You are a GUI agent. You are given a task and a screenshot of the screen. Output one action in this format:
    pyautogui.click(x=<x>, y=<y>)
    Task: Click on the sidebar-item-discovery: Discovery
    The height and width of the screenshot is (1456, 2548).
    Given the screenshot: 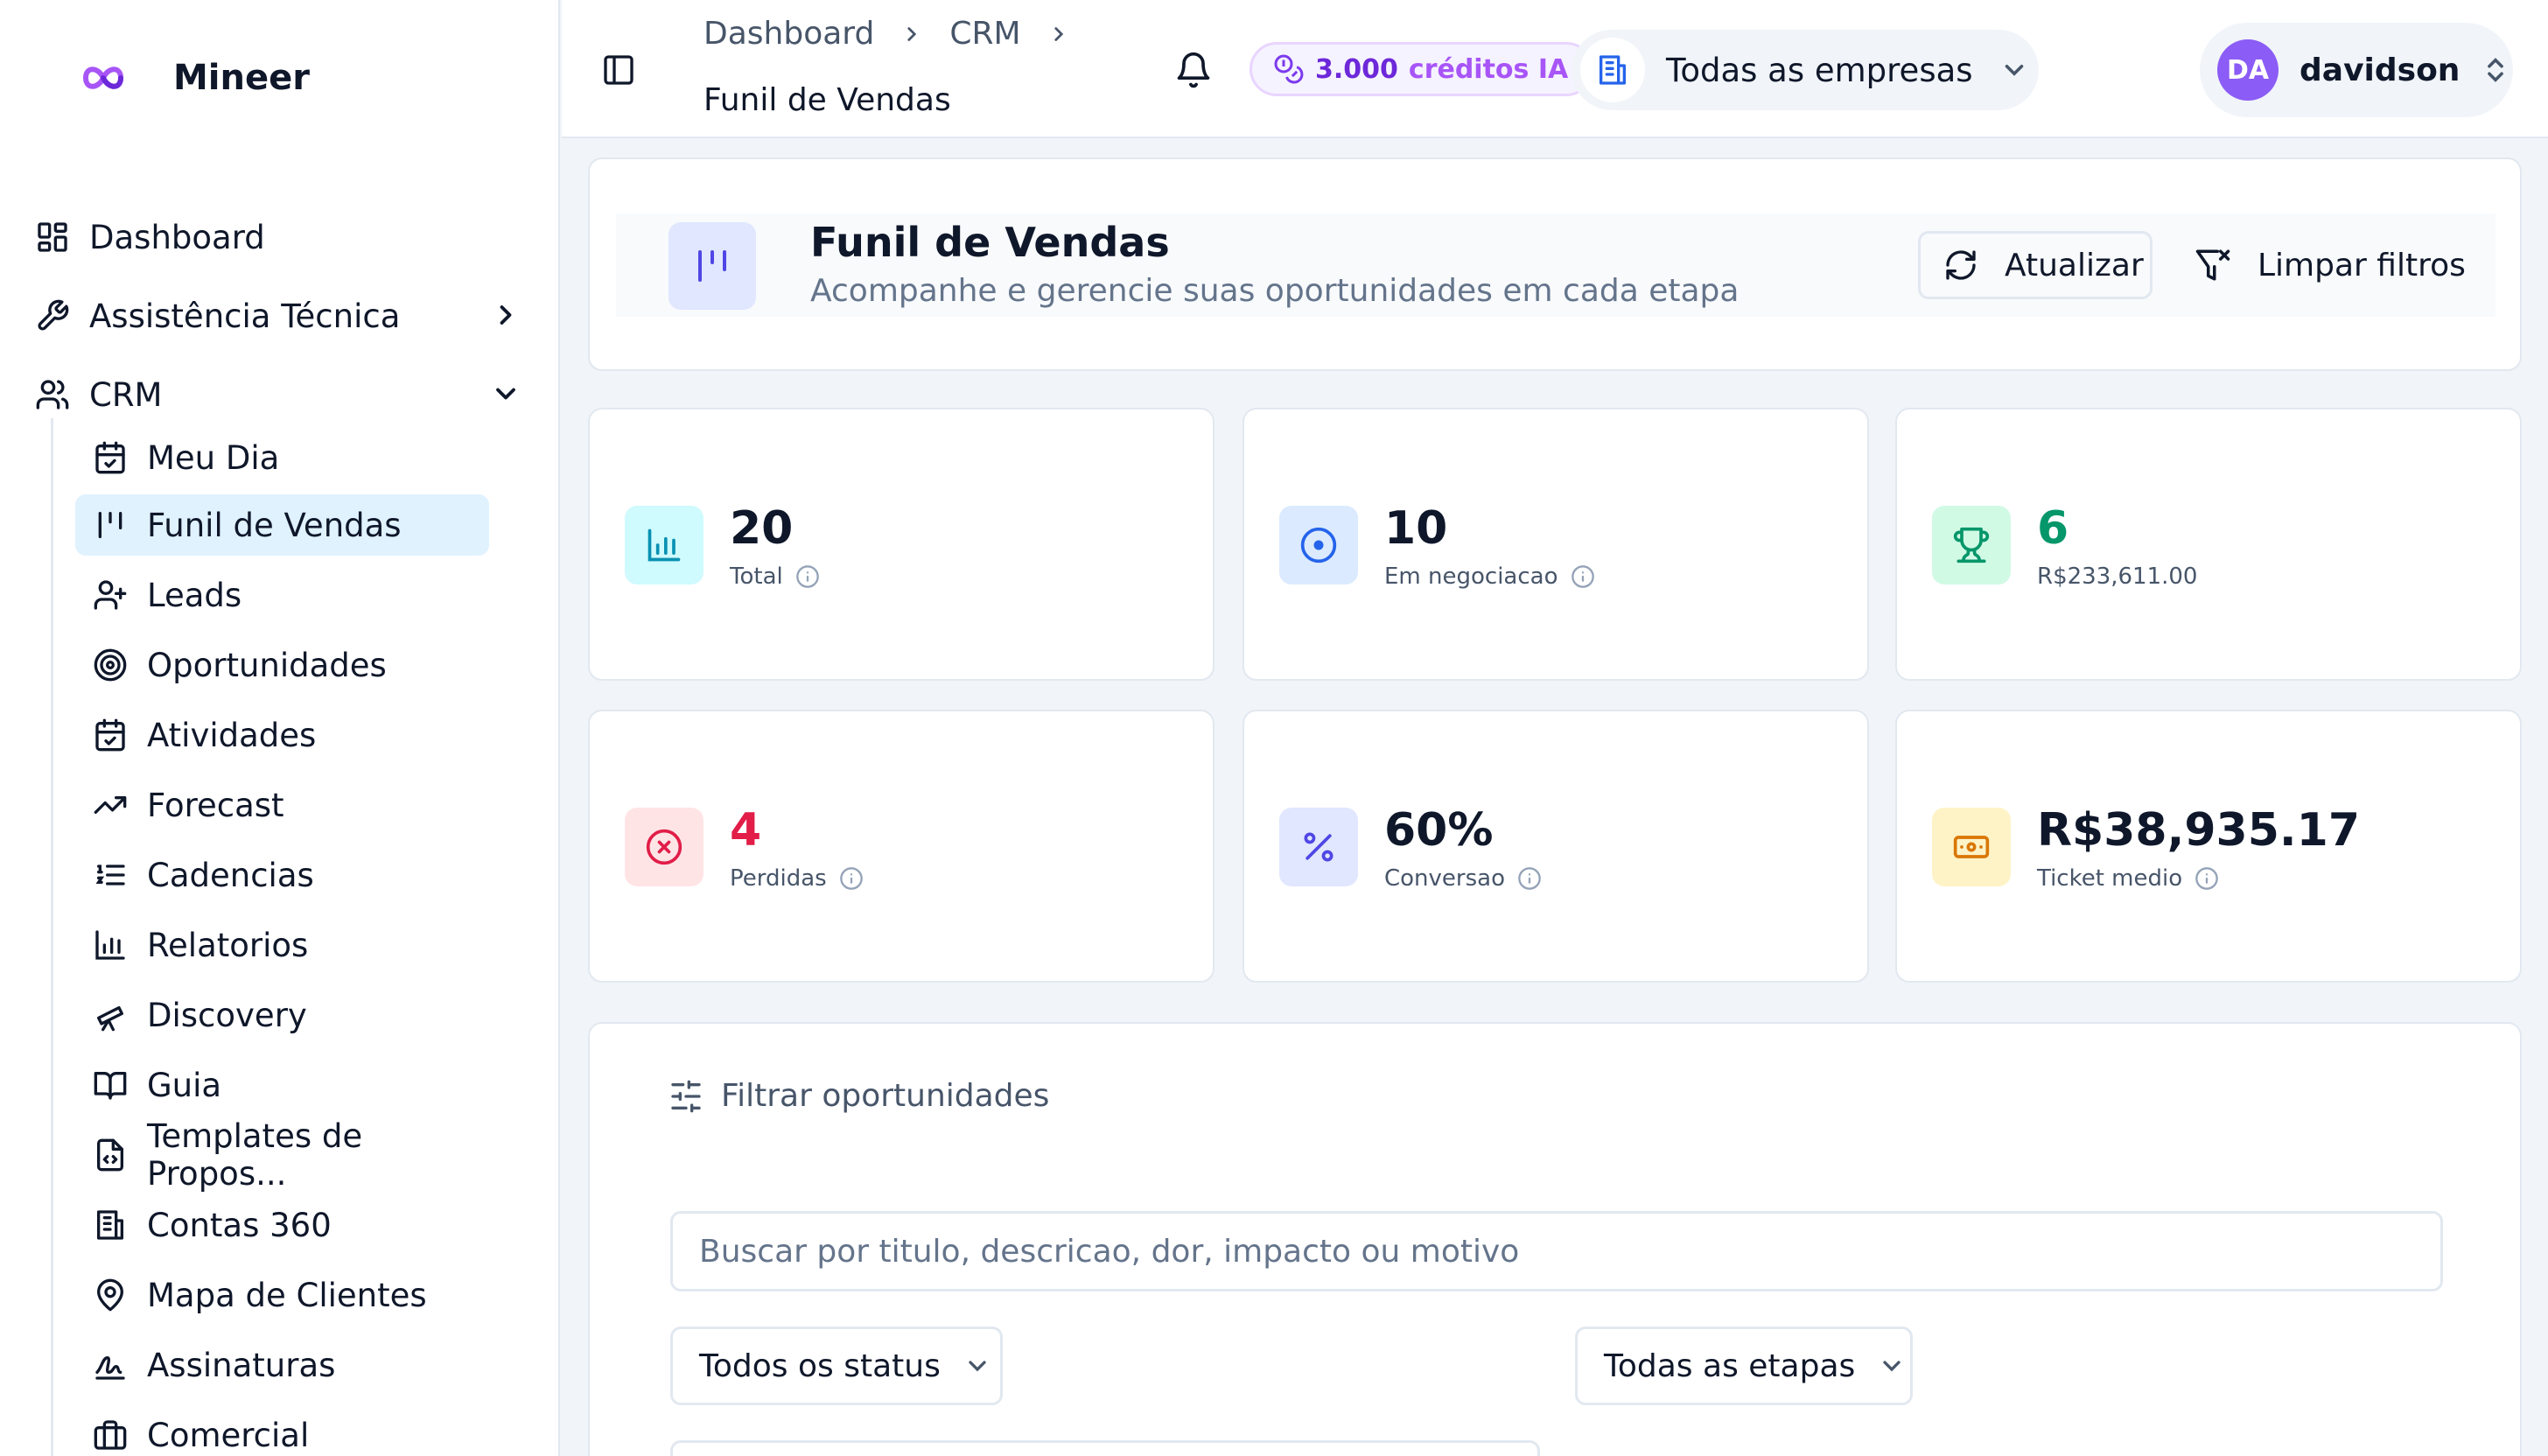 What is the action you would take?
    pyautogui.click(x=282, y=1015)
    